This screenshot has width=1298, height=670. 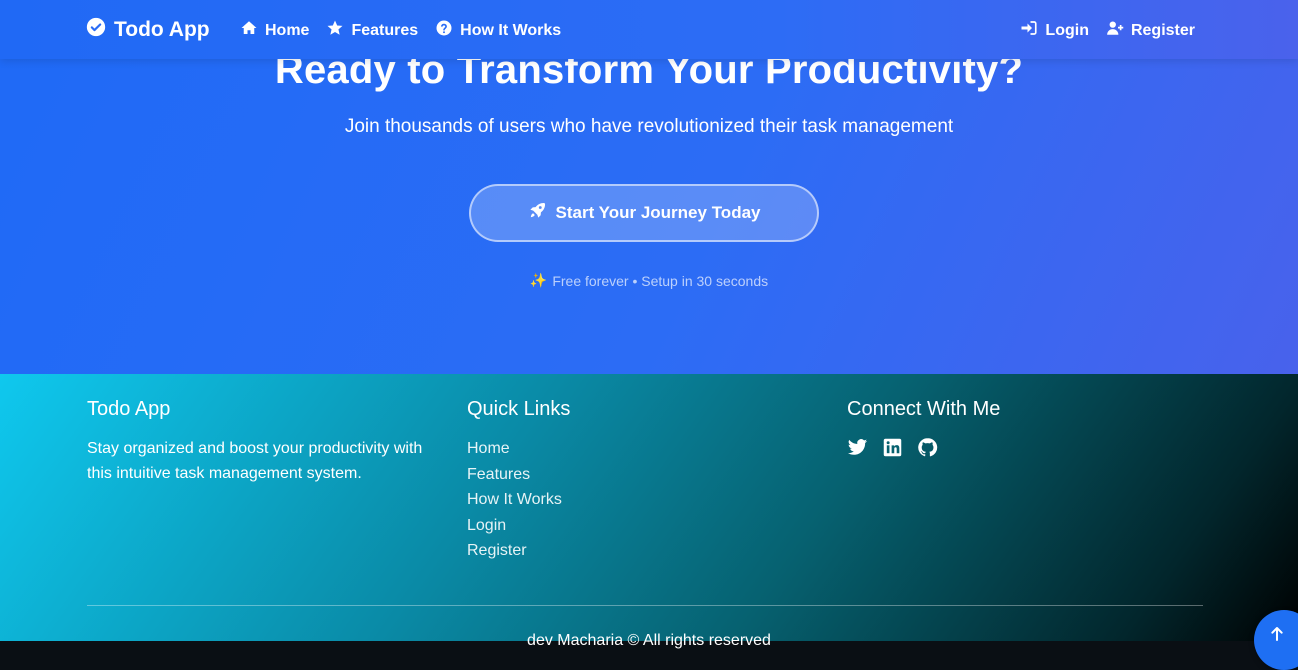 I want to click on nav-how-it-works-label: How It Works, so click(x=511, y=30).